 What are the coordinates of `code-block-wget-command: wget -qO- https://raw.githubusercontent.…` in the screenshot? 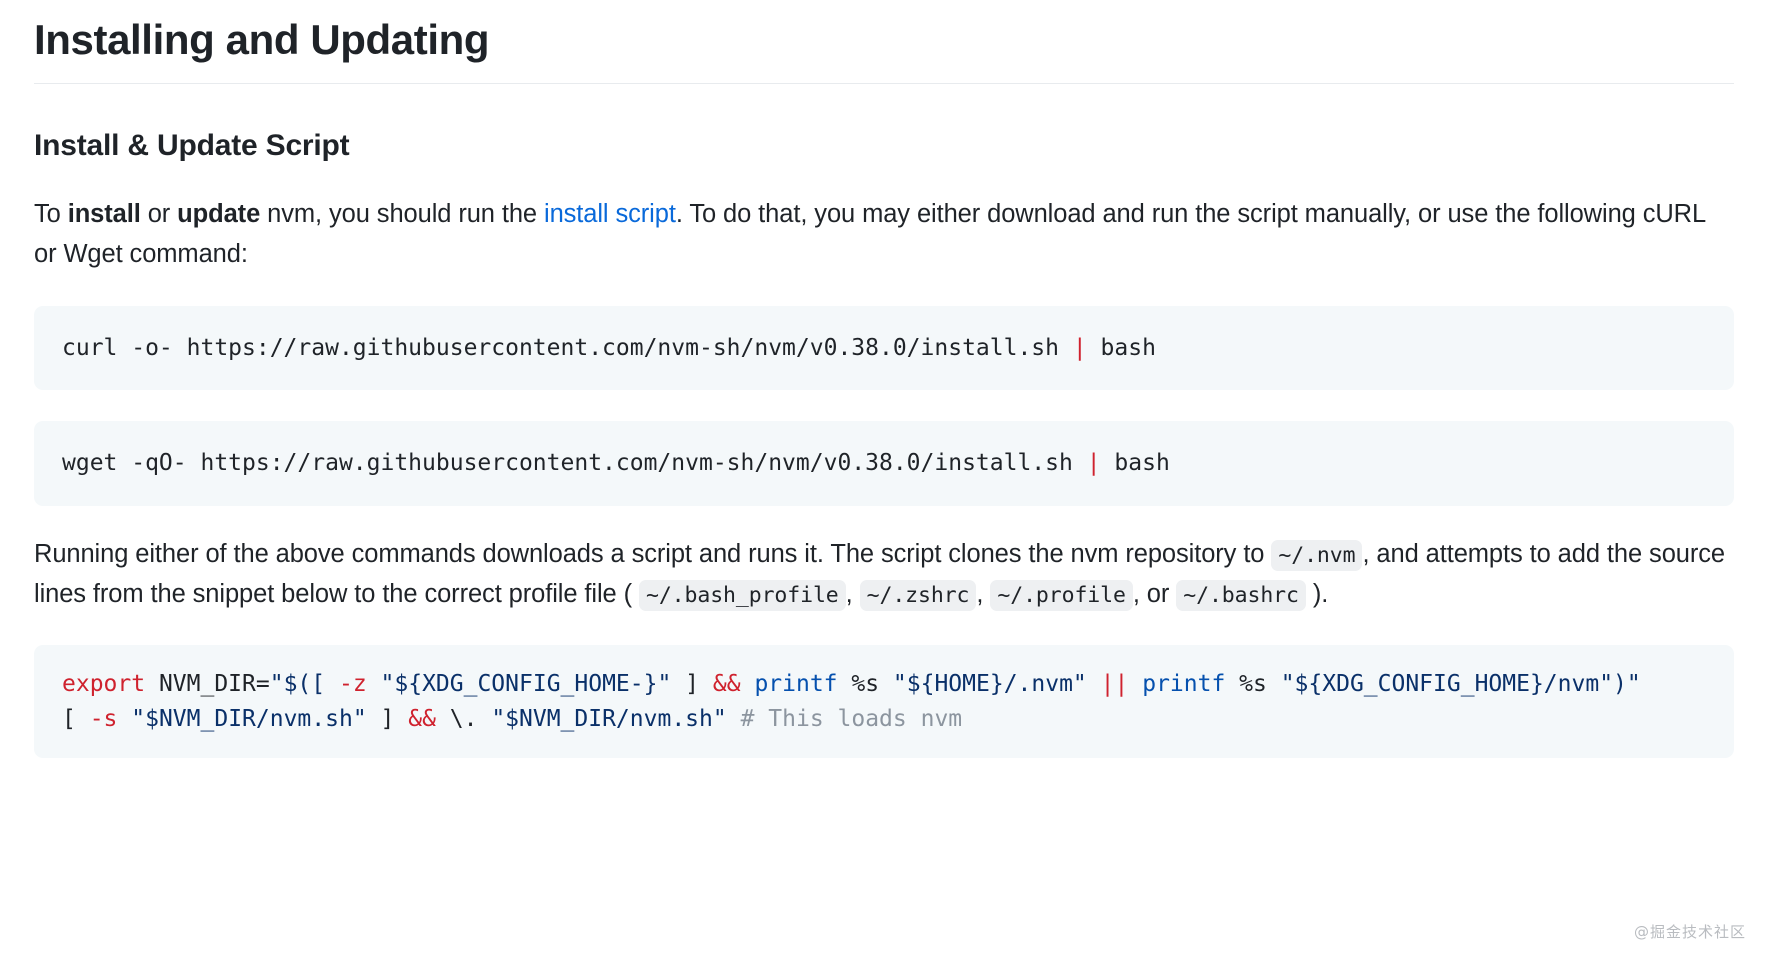 It's located at (884, 463).